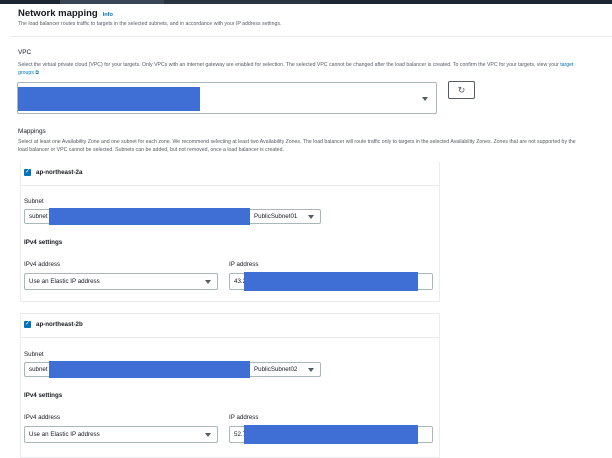 Image resolution: width=612 pixels, height=458 pixels. Describe the element at coordinates (109, 99) in the screenshot. I see `vpc-value-redacted` at that location.